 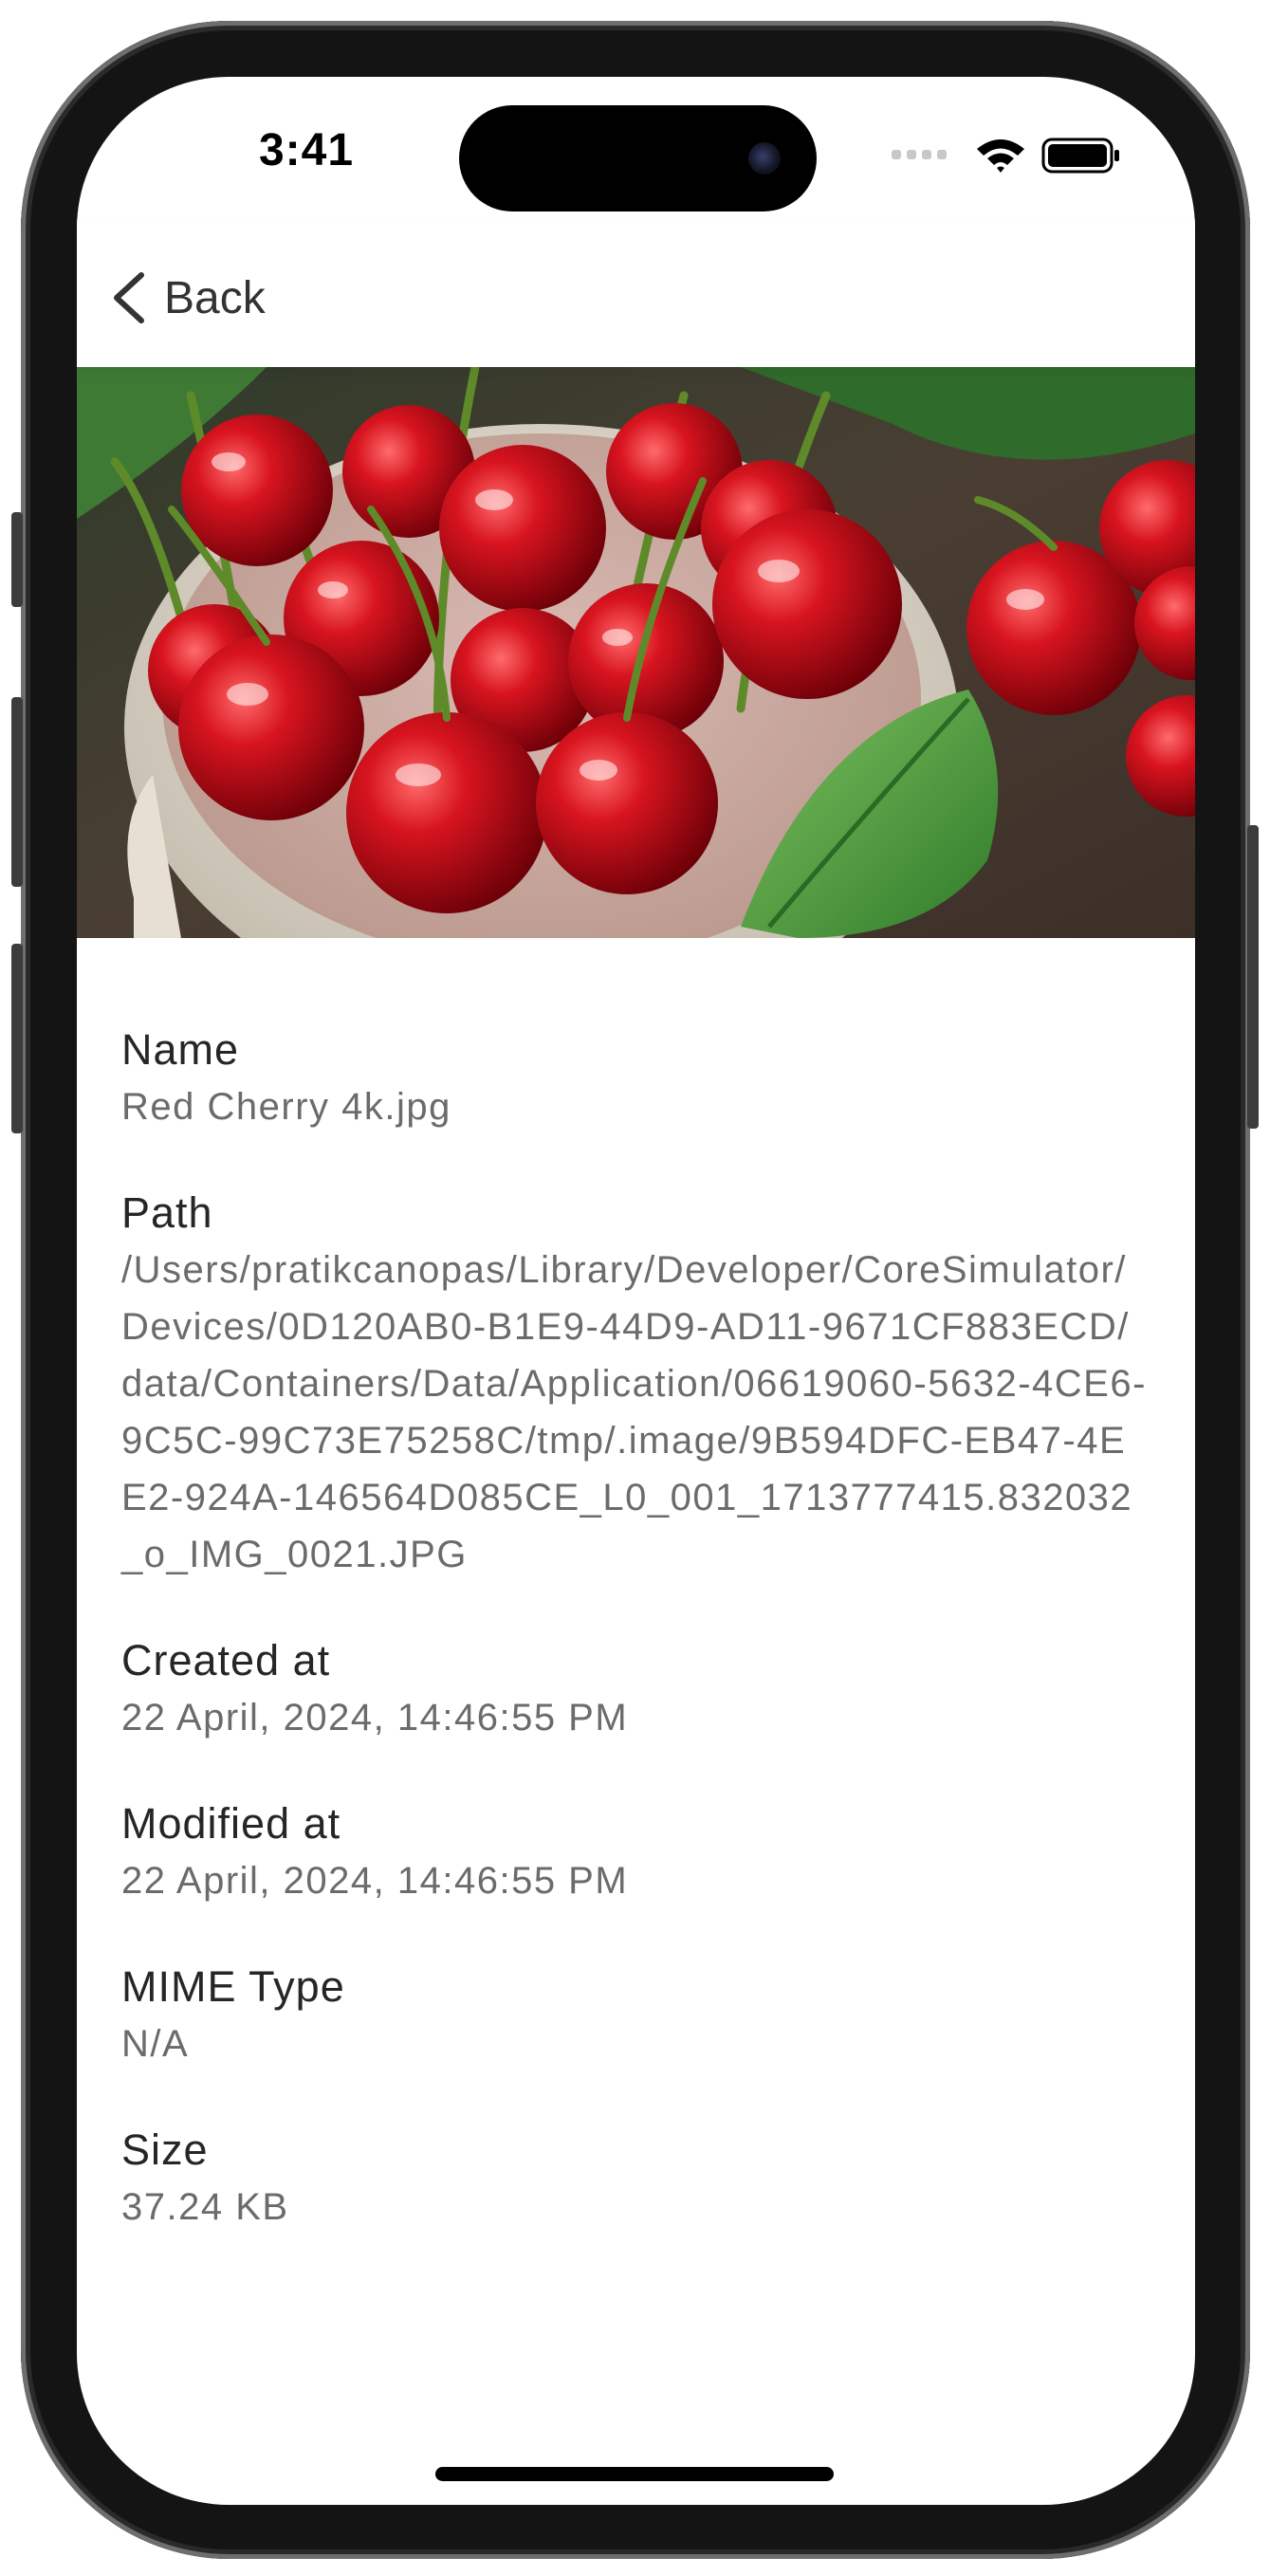 What do you see at coordinates (636, 293) in the screenshot?
I see `navigation-bar: Back` at bounding box center [636, 293].